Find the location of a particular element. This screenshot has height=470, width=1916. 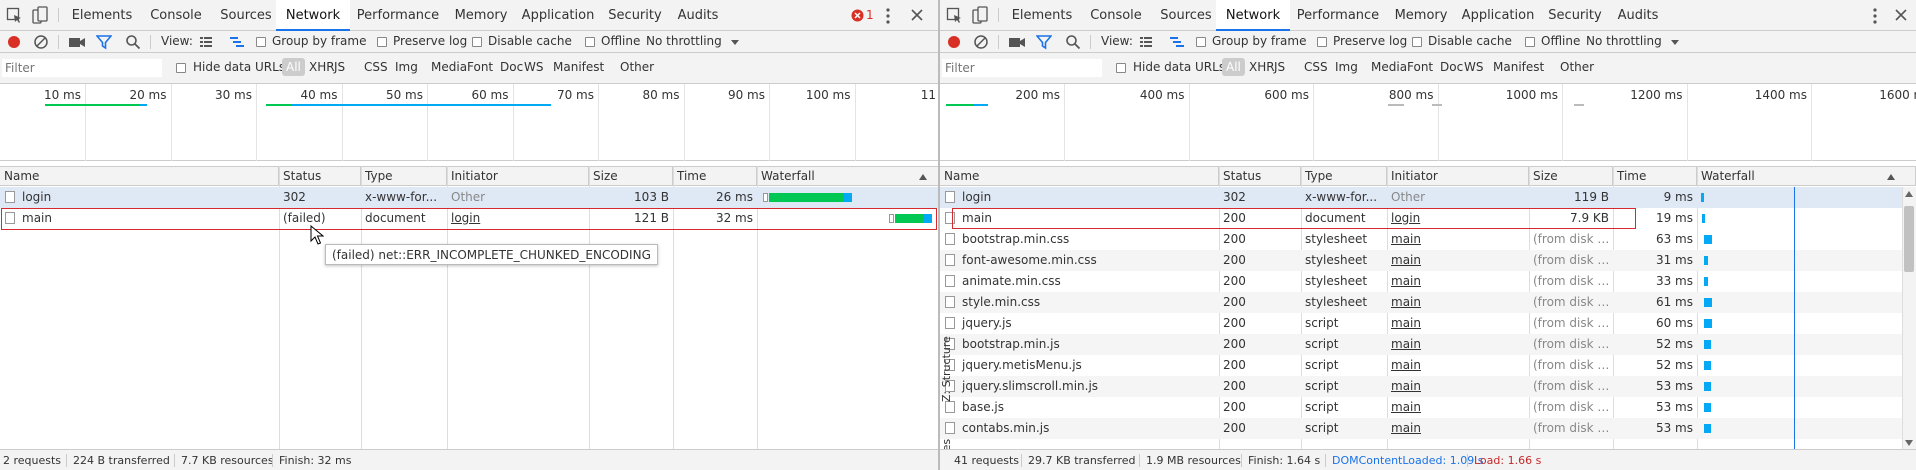

table-row: base.js 200 script main (from disk c... 53 ms is located at coordinates (1428, 407).